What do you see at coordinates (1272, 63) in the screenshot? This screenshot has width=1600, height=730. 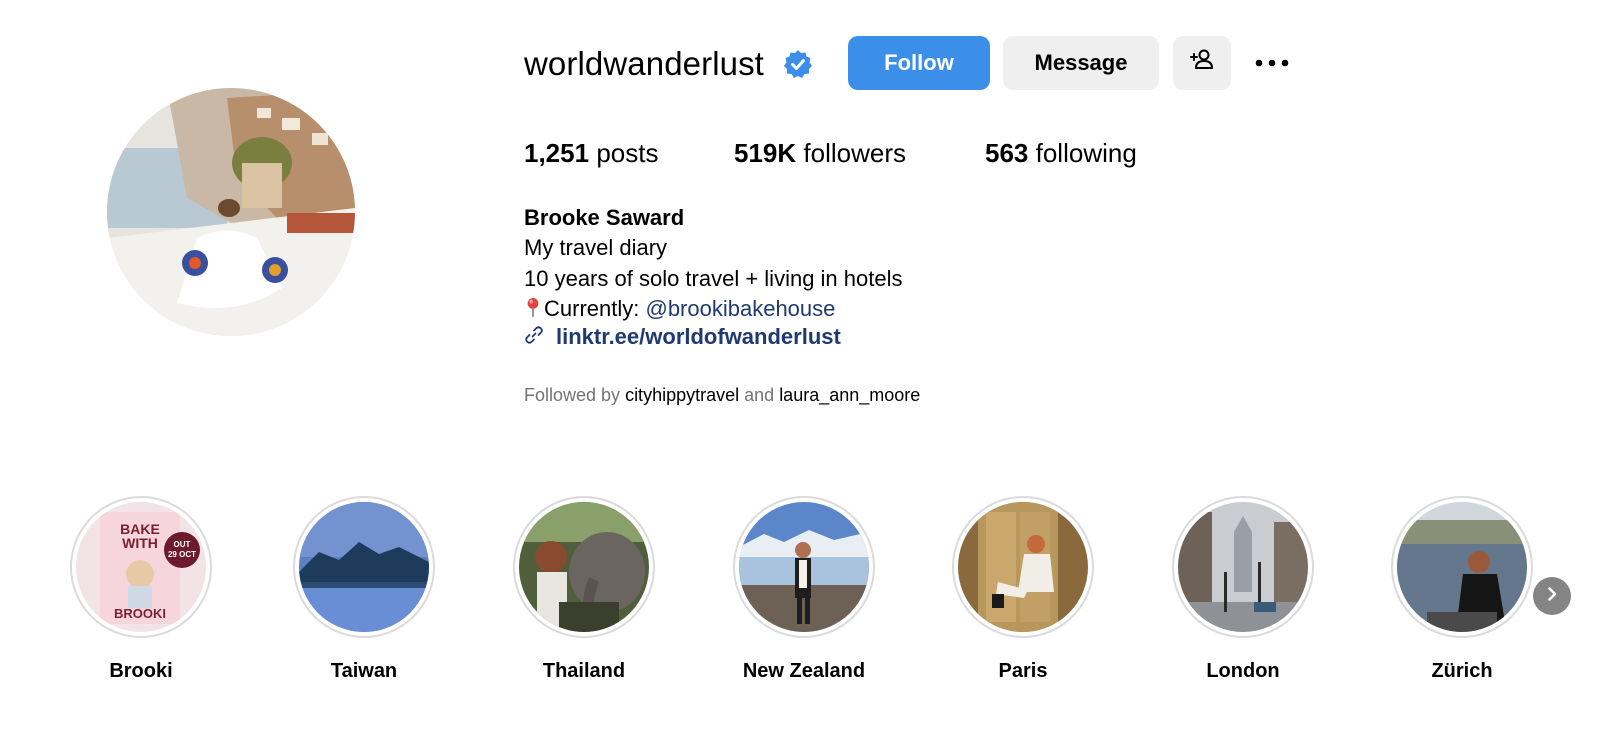 I see `more-options-icon` at bounding box center [1272, 63].